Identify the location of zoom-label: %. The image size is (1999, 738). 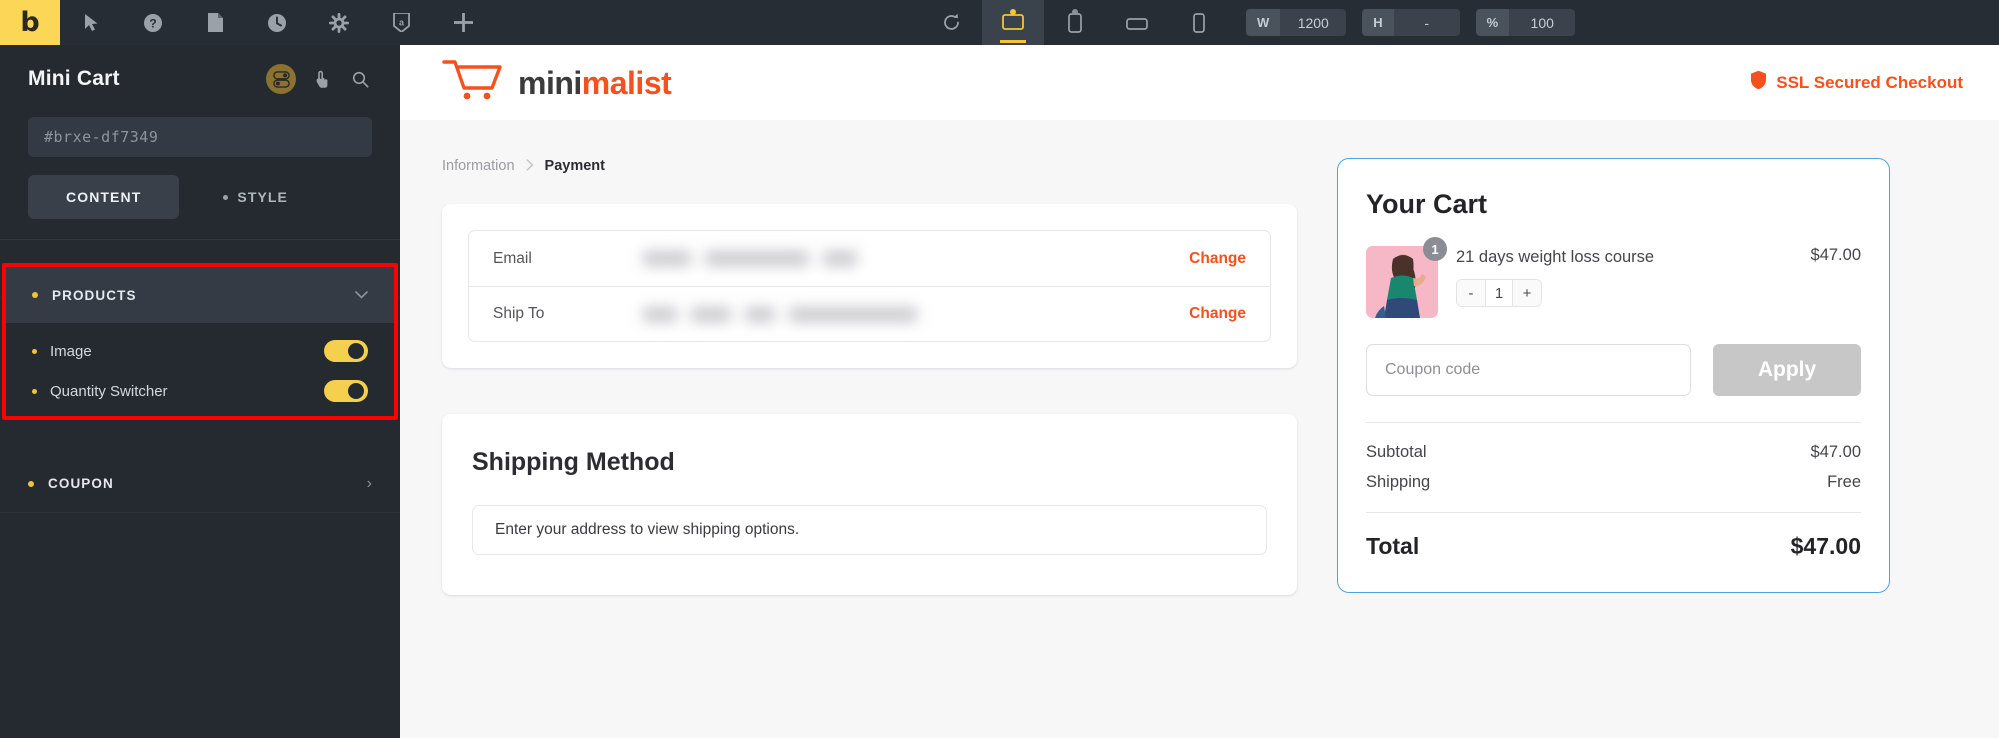
(1492, 22).